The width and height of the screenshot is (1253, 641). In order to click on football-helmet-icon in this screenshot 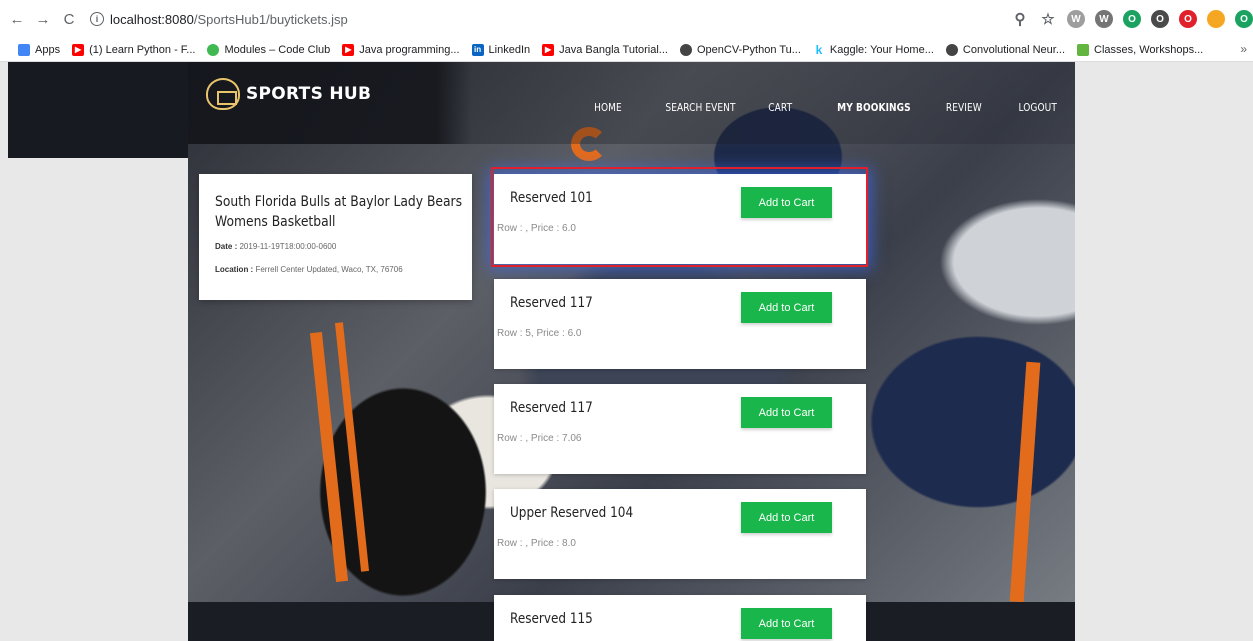, I will do `click(223, 94)`.